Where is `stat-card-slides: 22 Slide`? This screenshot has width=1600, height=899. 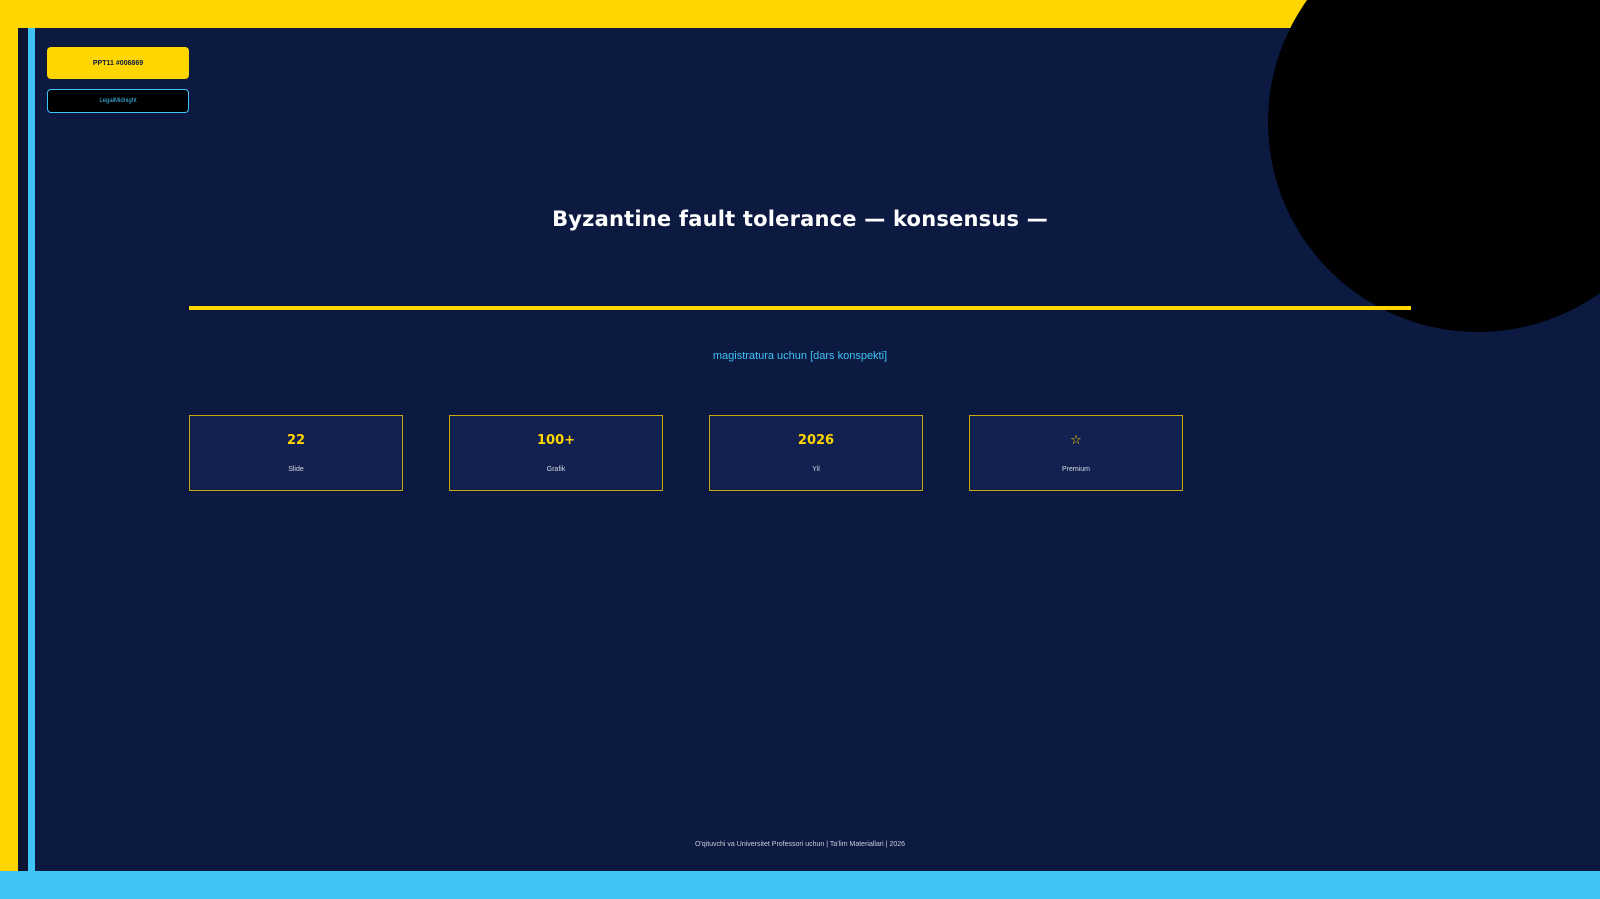 stat-card-slides: 22 Slide is located at coordinates (296, 453).